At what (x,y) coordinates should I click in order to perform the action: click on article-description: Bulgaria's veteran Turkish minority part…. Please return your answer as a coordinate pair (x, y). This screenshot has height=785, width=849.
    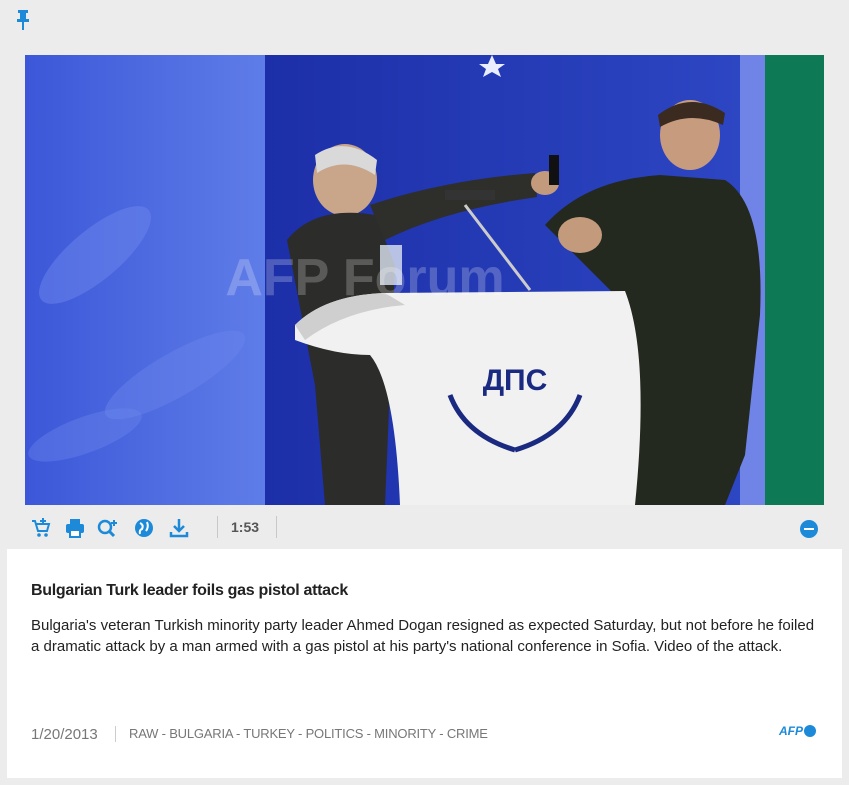
    Looking at the image, I should click on (423, 636).